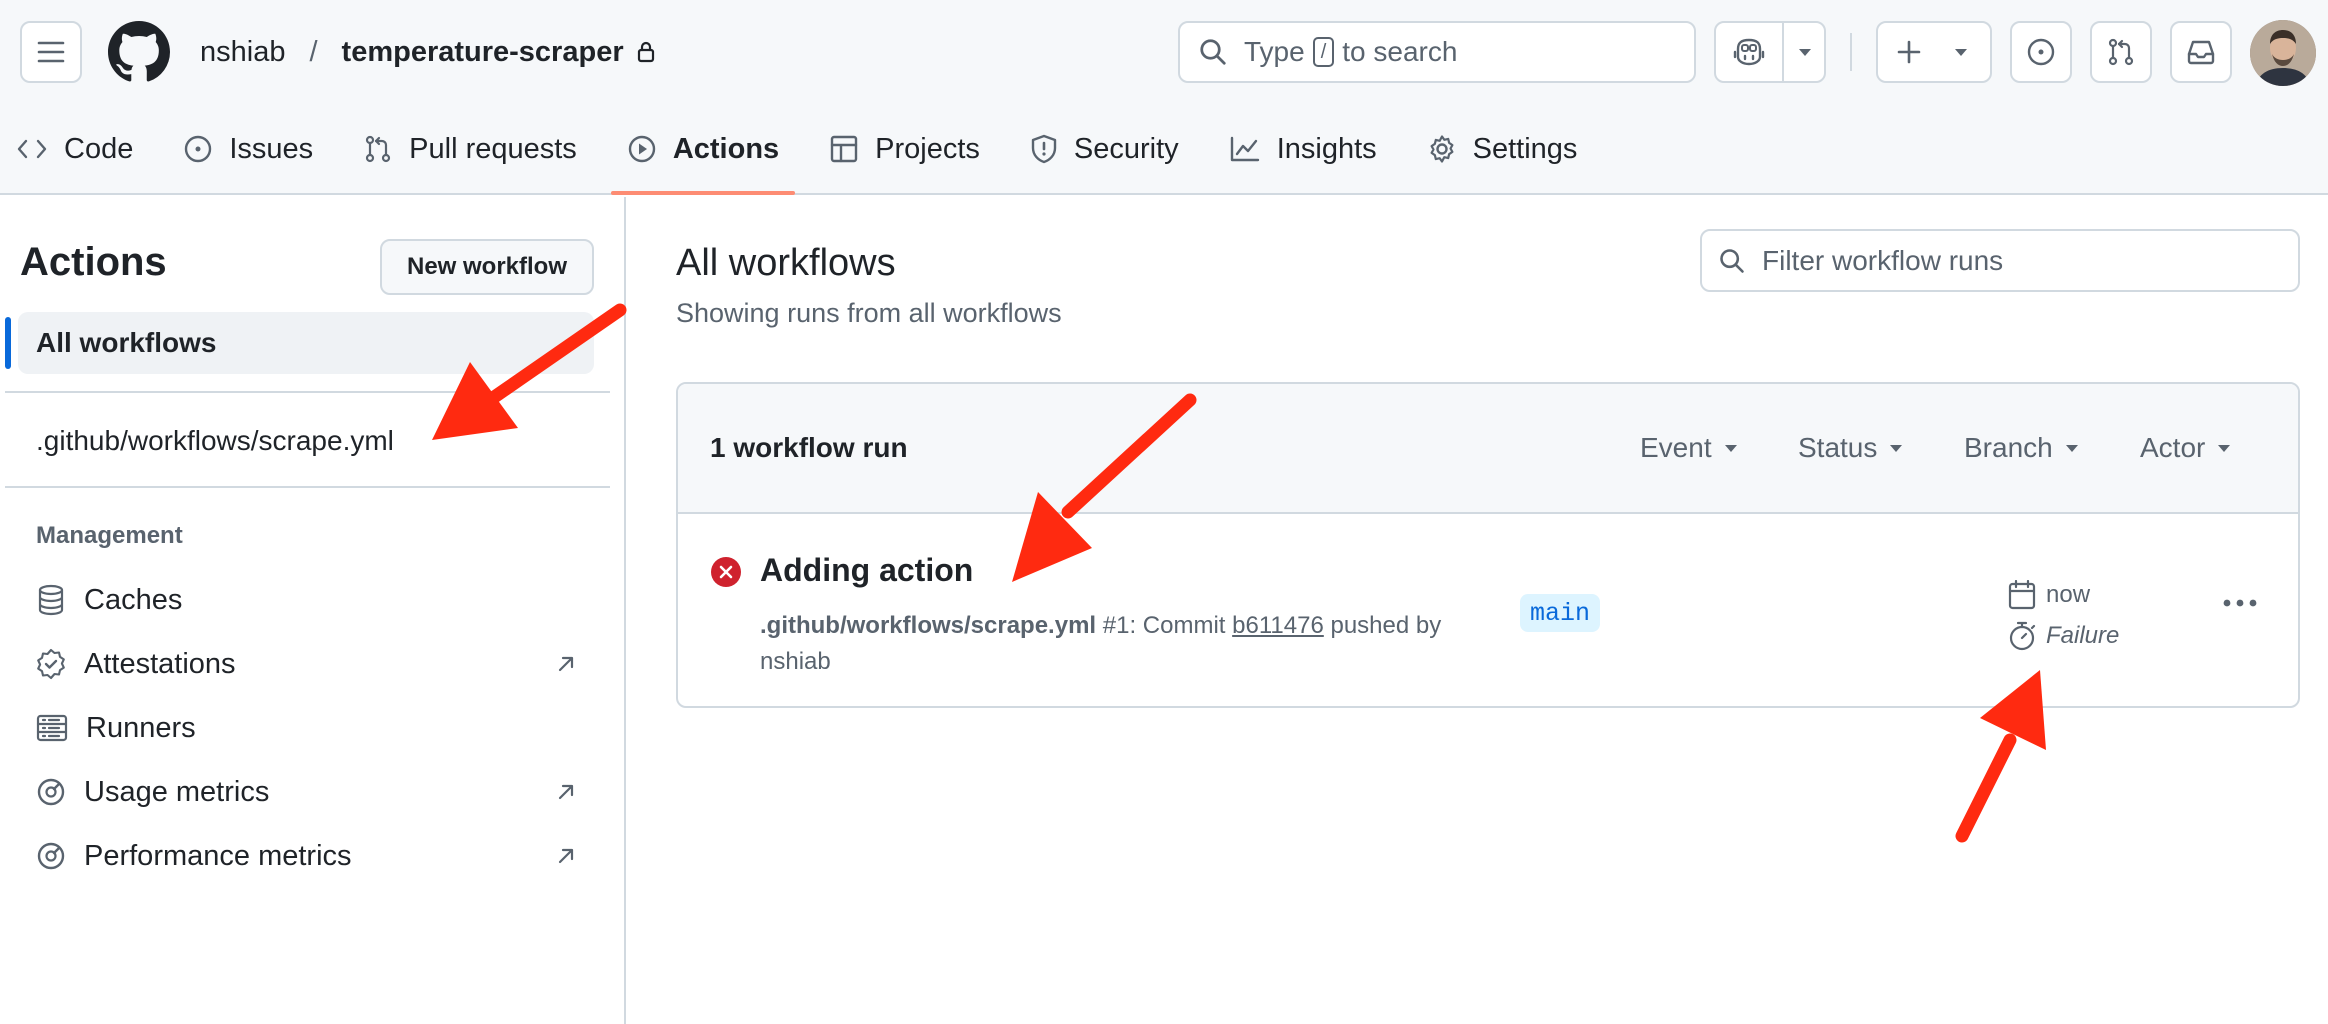  Describe the element at coordinates (1676, 447) in the screenshot. I see `filter-label: Event` at that location.